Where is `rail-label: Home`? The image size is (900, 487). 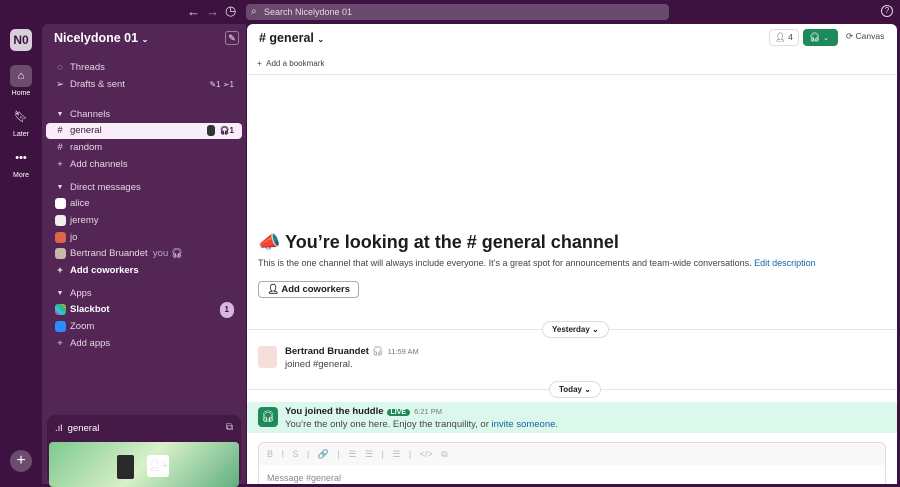 rail-label: Home is located at coordinates (21, 93).